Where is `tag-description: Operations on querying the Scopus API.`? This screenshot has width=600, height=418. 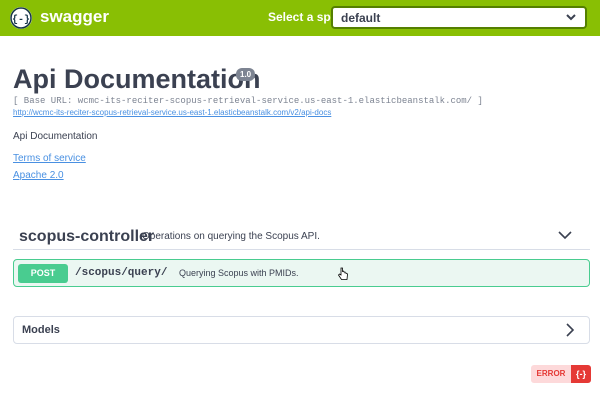
tag-description: Operations on querying the Scopus API. is located at coordinates (231, 236).